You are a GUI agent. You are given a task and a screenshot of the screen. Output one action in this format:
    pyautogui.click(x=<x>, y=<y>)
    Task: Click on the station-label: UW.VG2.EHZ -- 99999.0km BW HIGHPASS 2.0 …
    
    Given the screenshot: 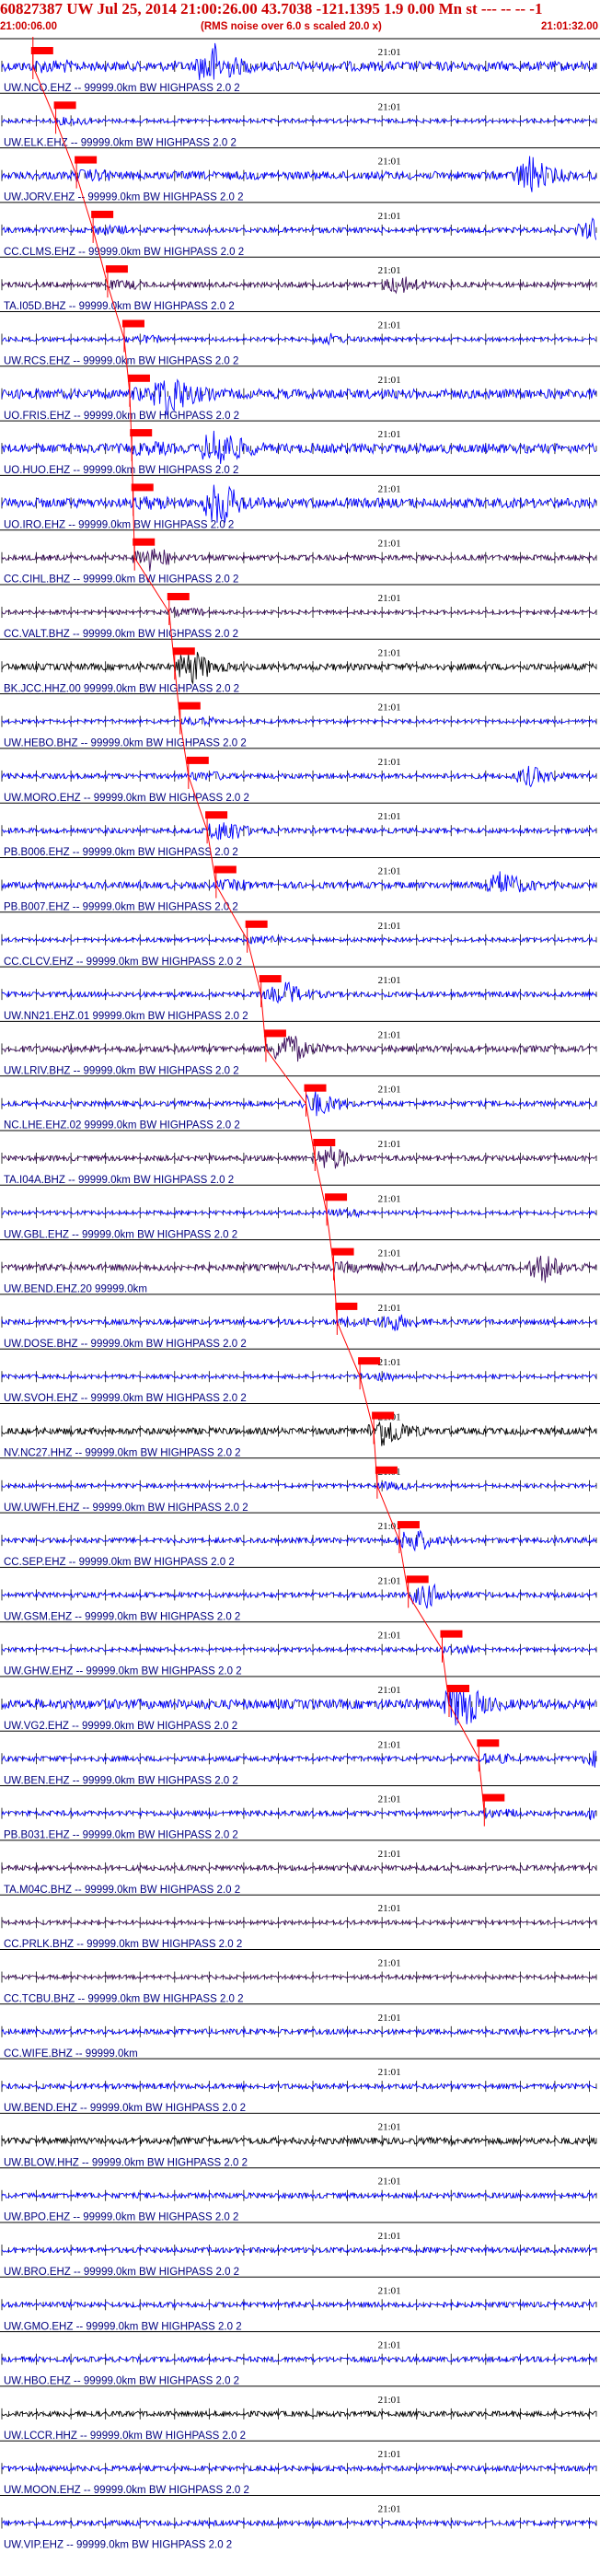 What is the action you would take?
    pyautogui.click(x=120, y=1726)
    